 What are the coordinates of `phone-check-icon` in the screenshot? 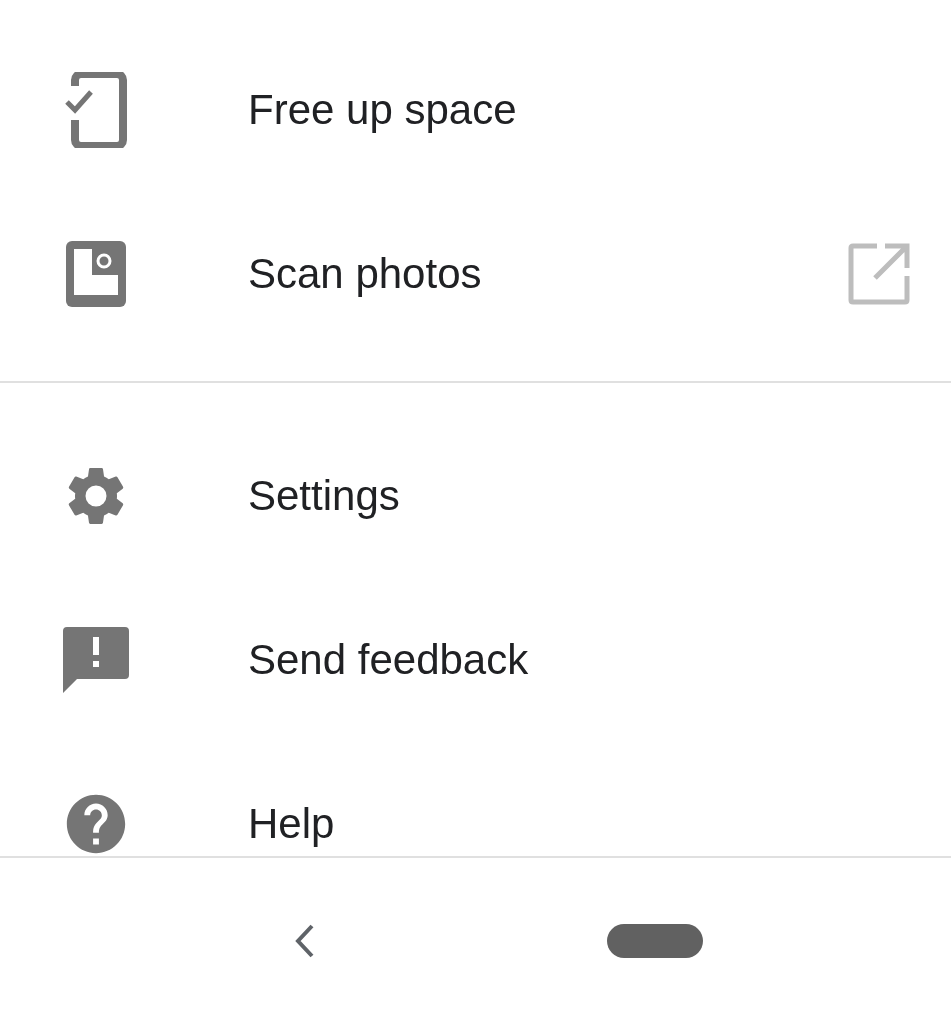 It's located at (96, 110).